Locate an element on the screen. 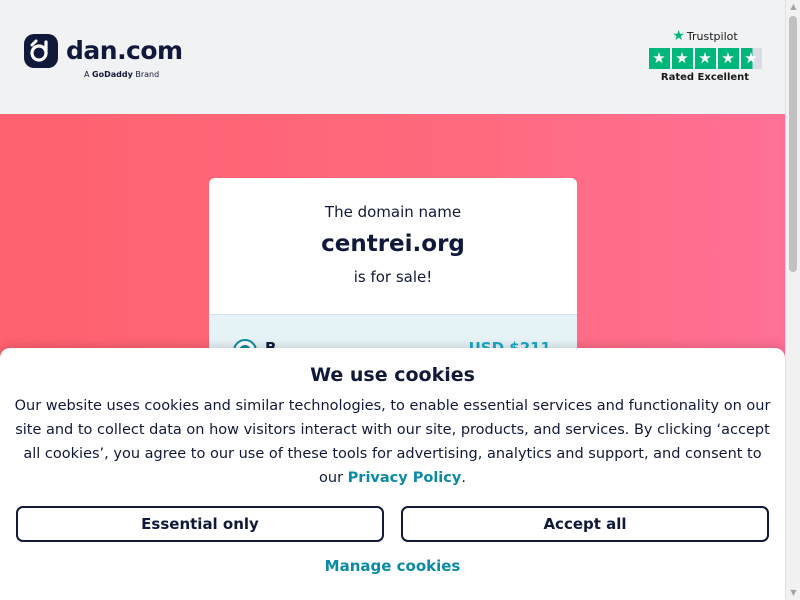  cookie-body-period: . is located at coordinates (463, 478).